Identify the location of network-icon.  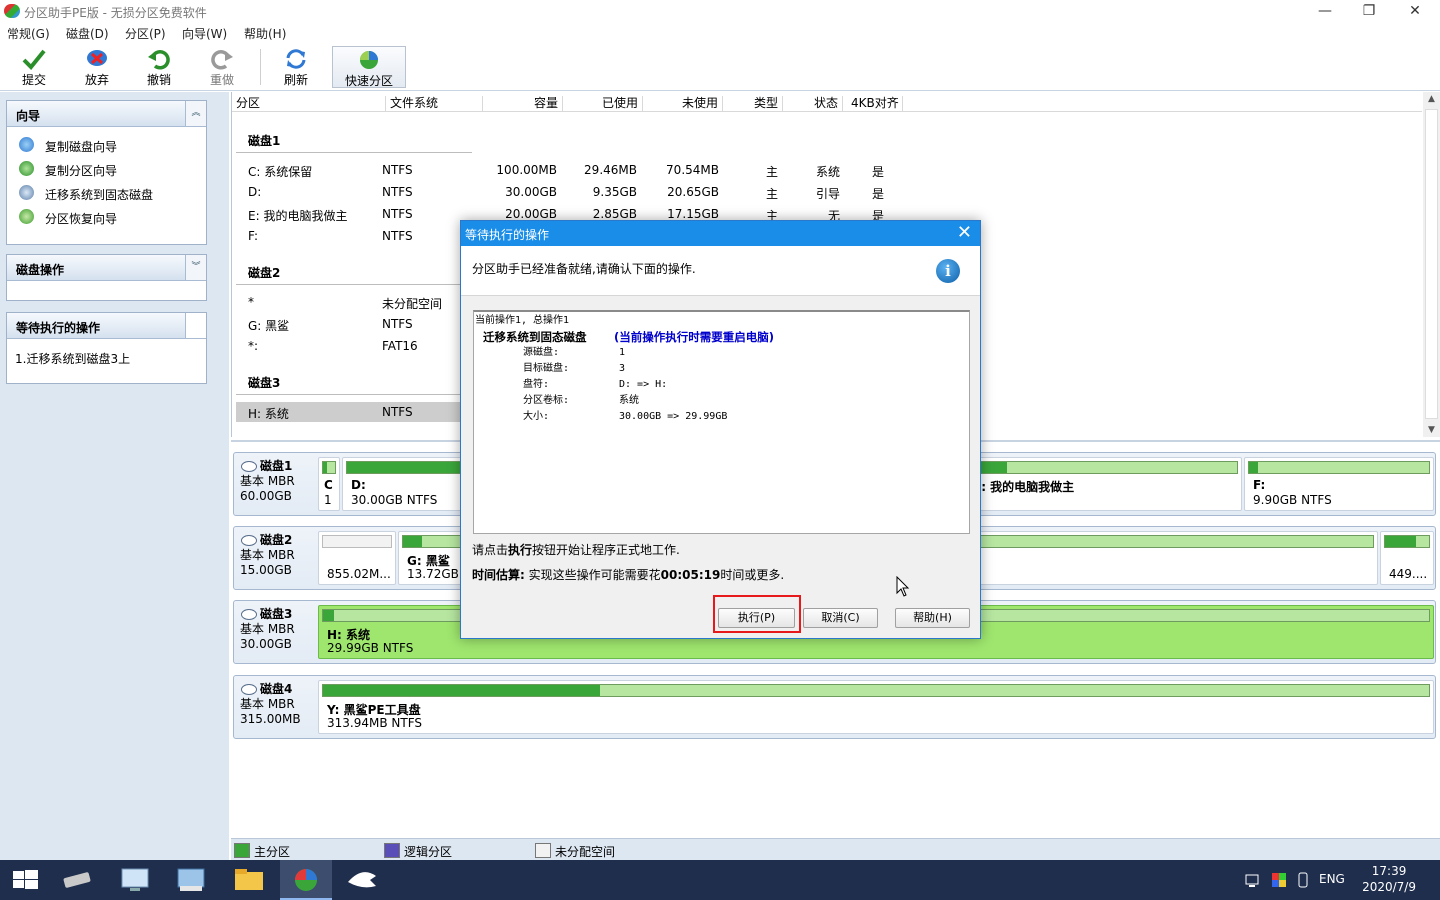
(191, 879).